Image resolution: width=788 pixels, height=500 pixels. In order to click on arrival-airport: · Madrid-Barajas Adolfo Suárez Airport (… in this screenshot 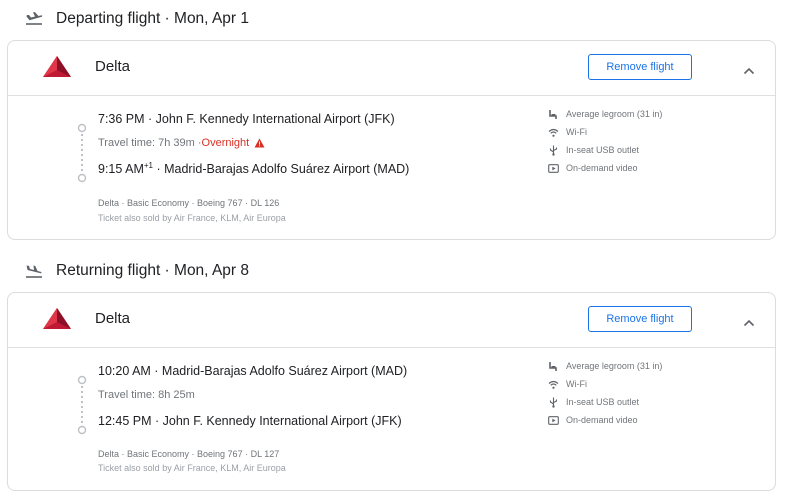, I will do `click(281, 169)`.